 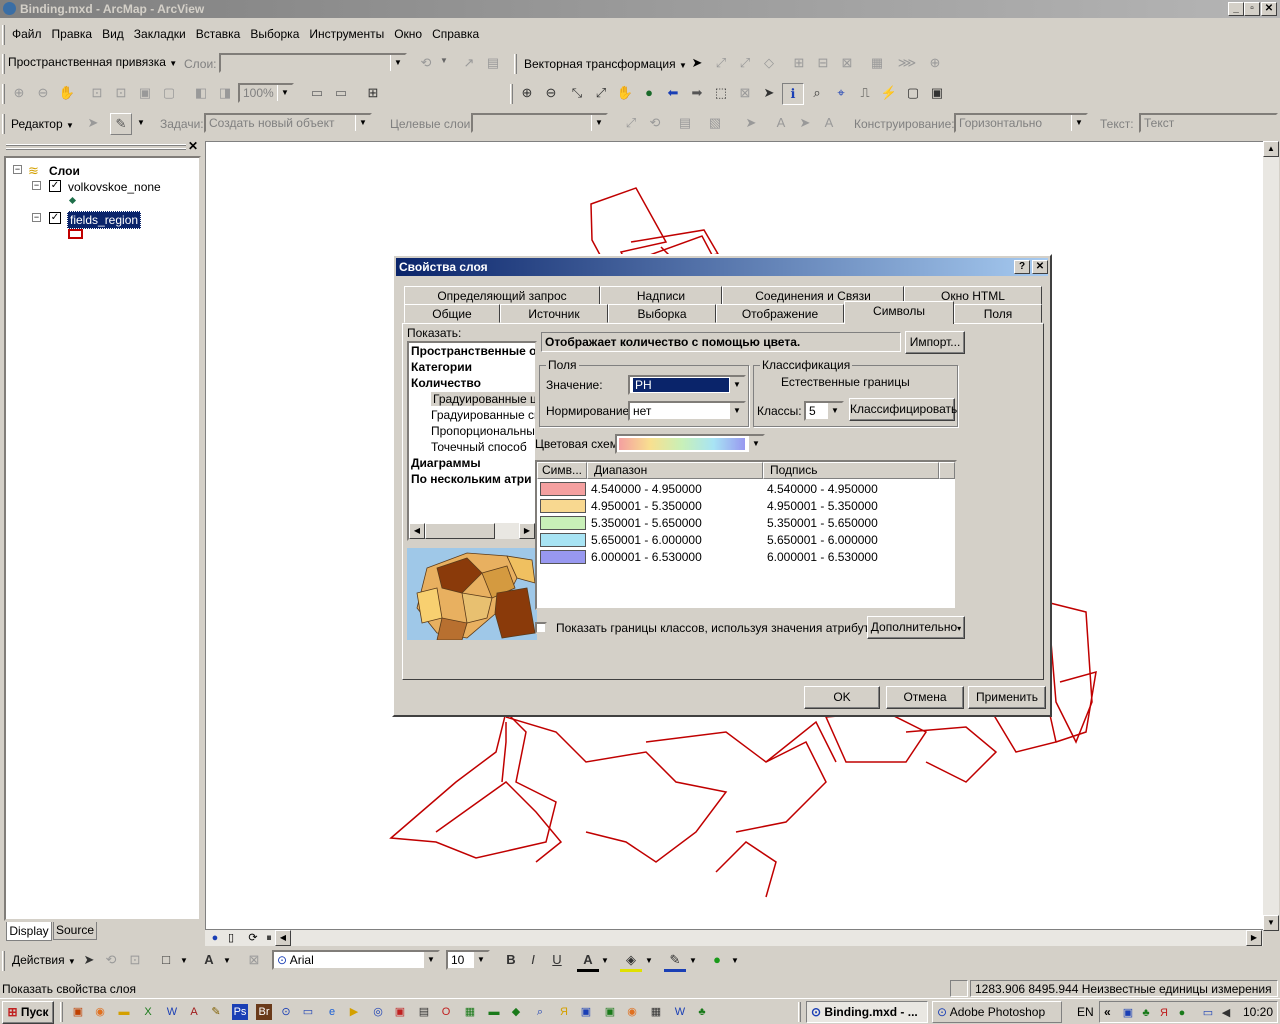 What do you see at coordinates (842, 697) in the screenshot?
I see `ok-button: OK` at bounding box center [842, 697].